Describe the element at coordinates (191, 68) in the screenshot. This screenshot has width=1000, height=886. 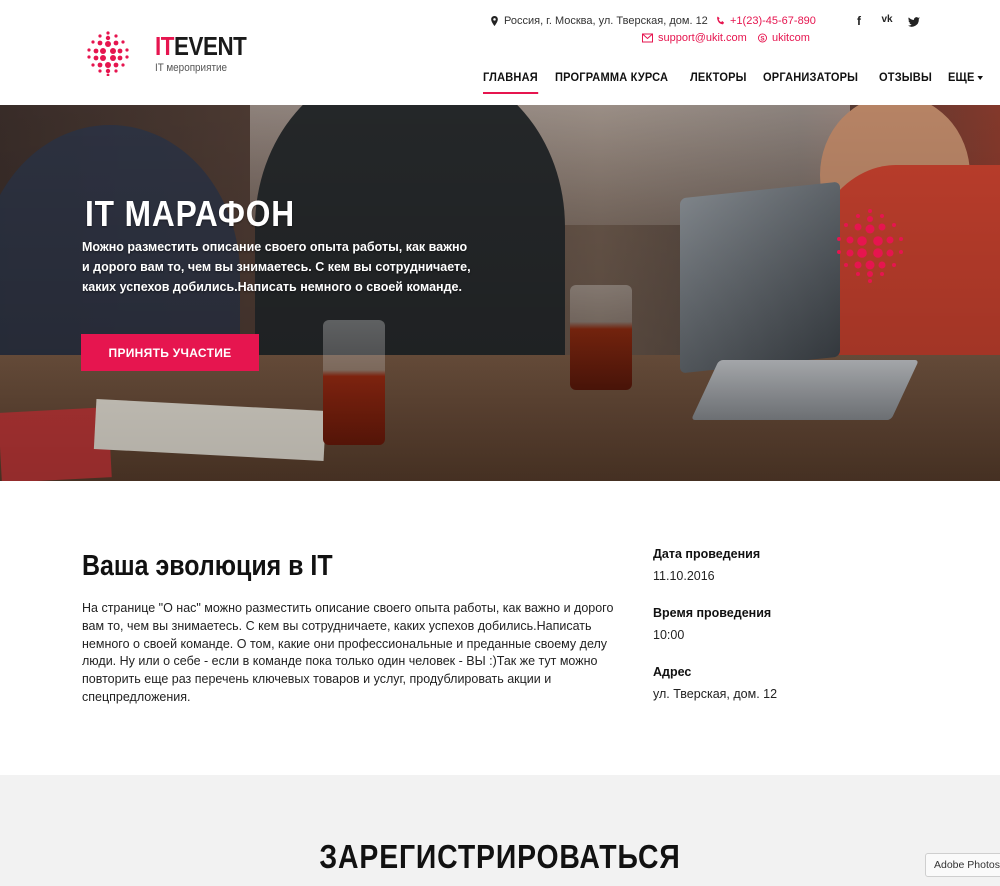
I see `logo-subtitle: IT мероприятие` at that location.